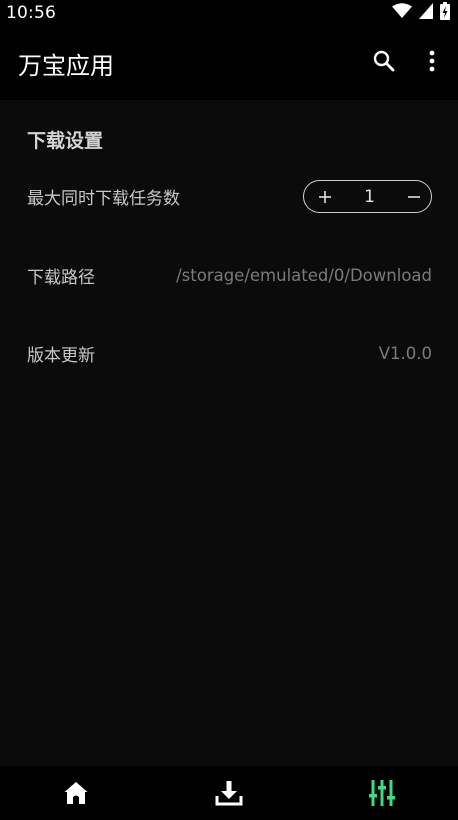  What do you see at coordinates (229, 13) in the screenshot?
I see `status-bar: 10:56` at bounding box center [229, 13].